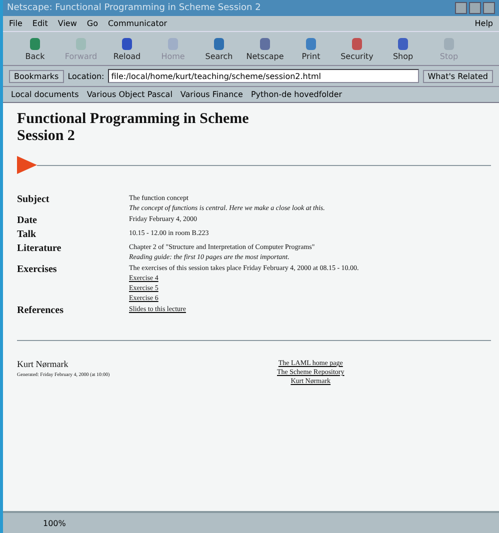 The width and height of the screenshot is (499, 533). What do you see at coordinates (483, 23) in the screenshot?
I see `menu-item: Help` at bounding box center [483, 23].